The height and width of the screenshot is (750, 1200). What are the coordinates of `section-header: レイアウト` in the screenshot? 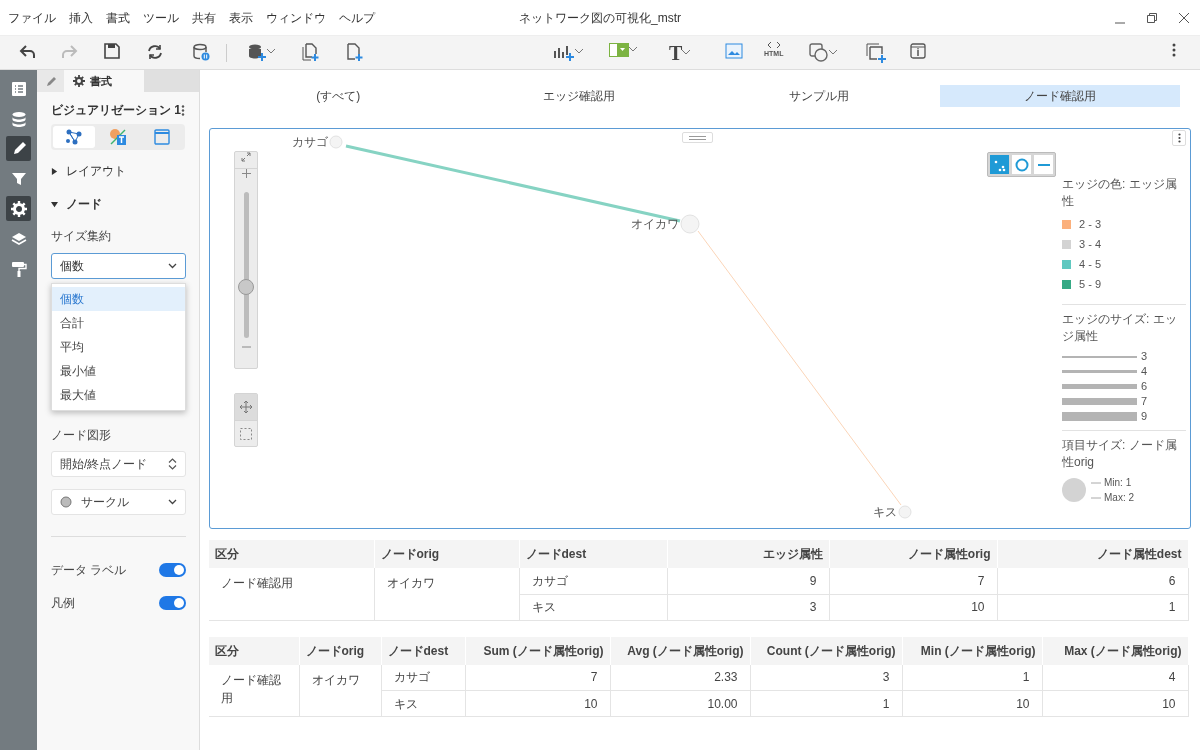 It's located at (118, 171).